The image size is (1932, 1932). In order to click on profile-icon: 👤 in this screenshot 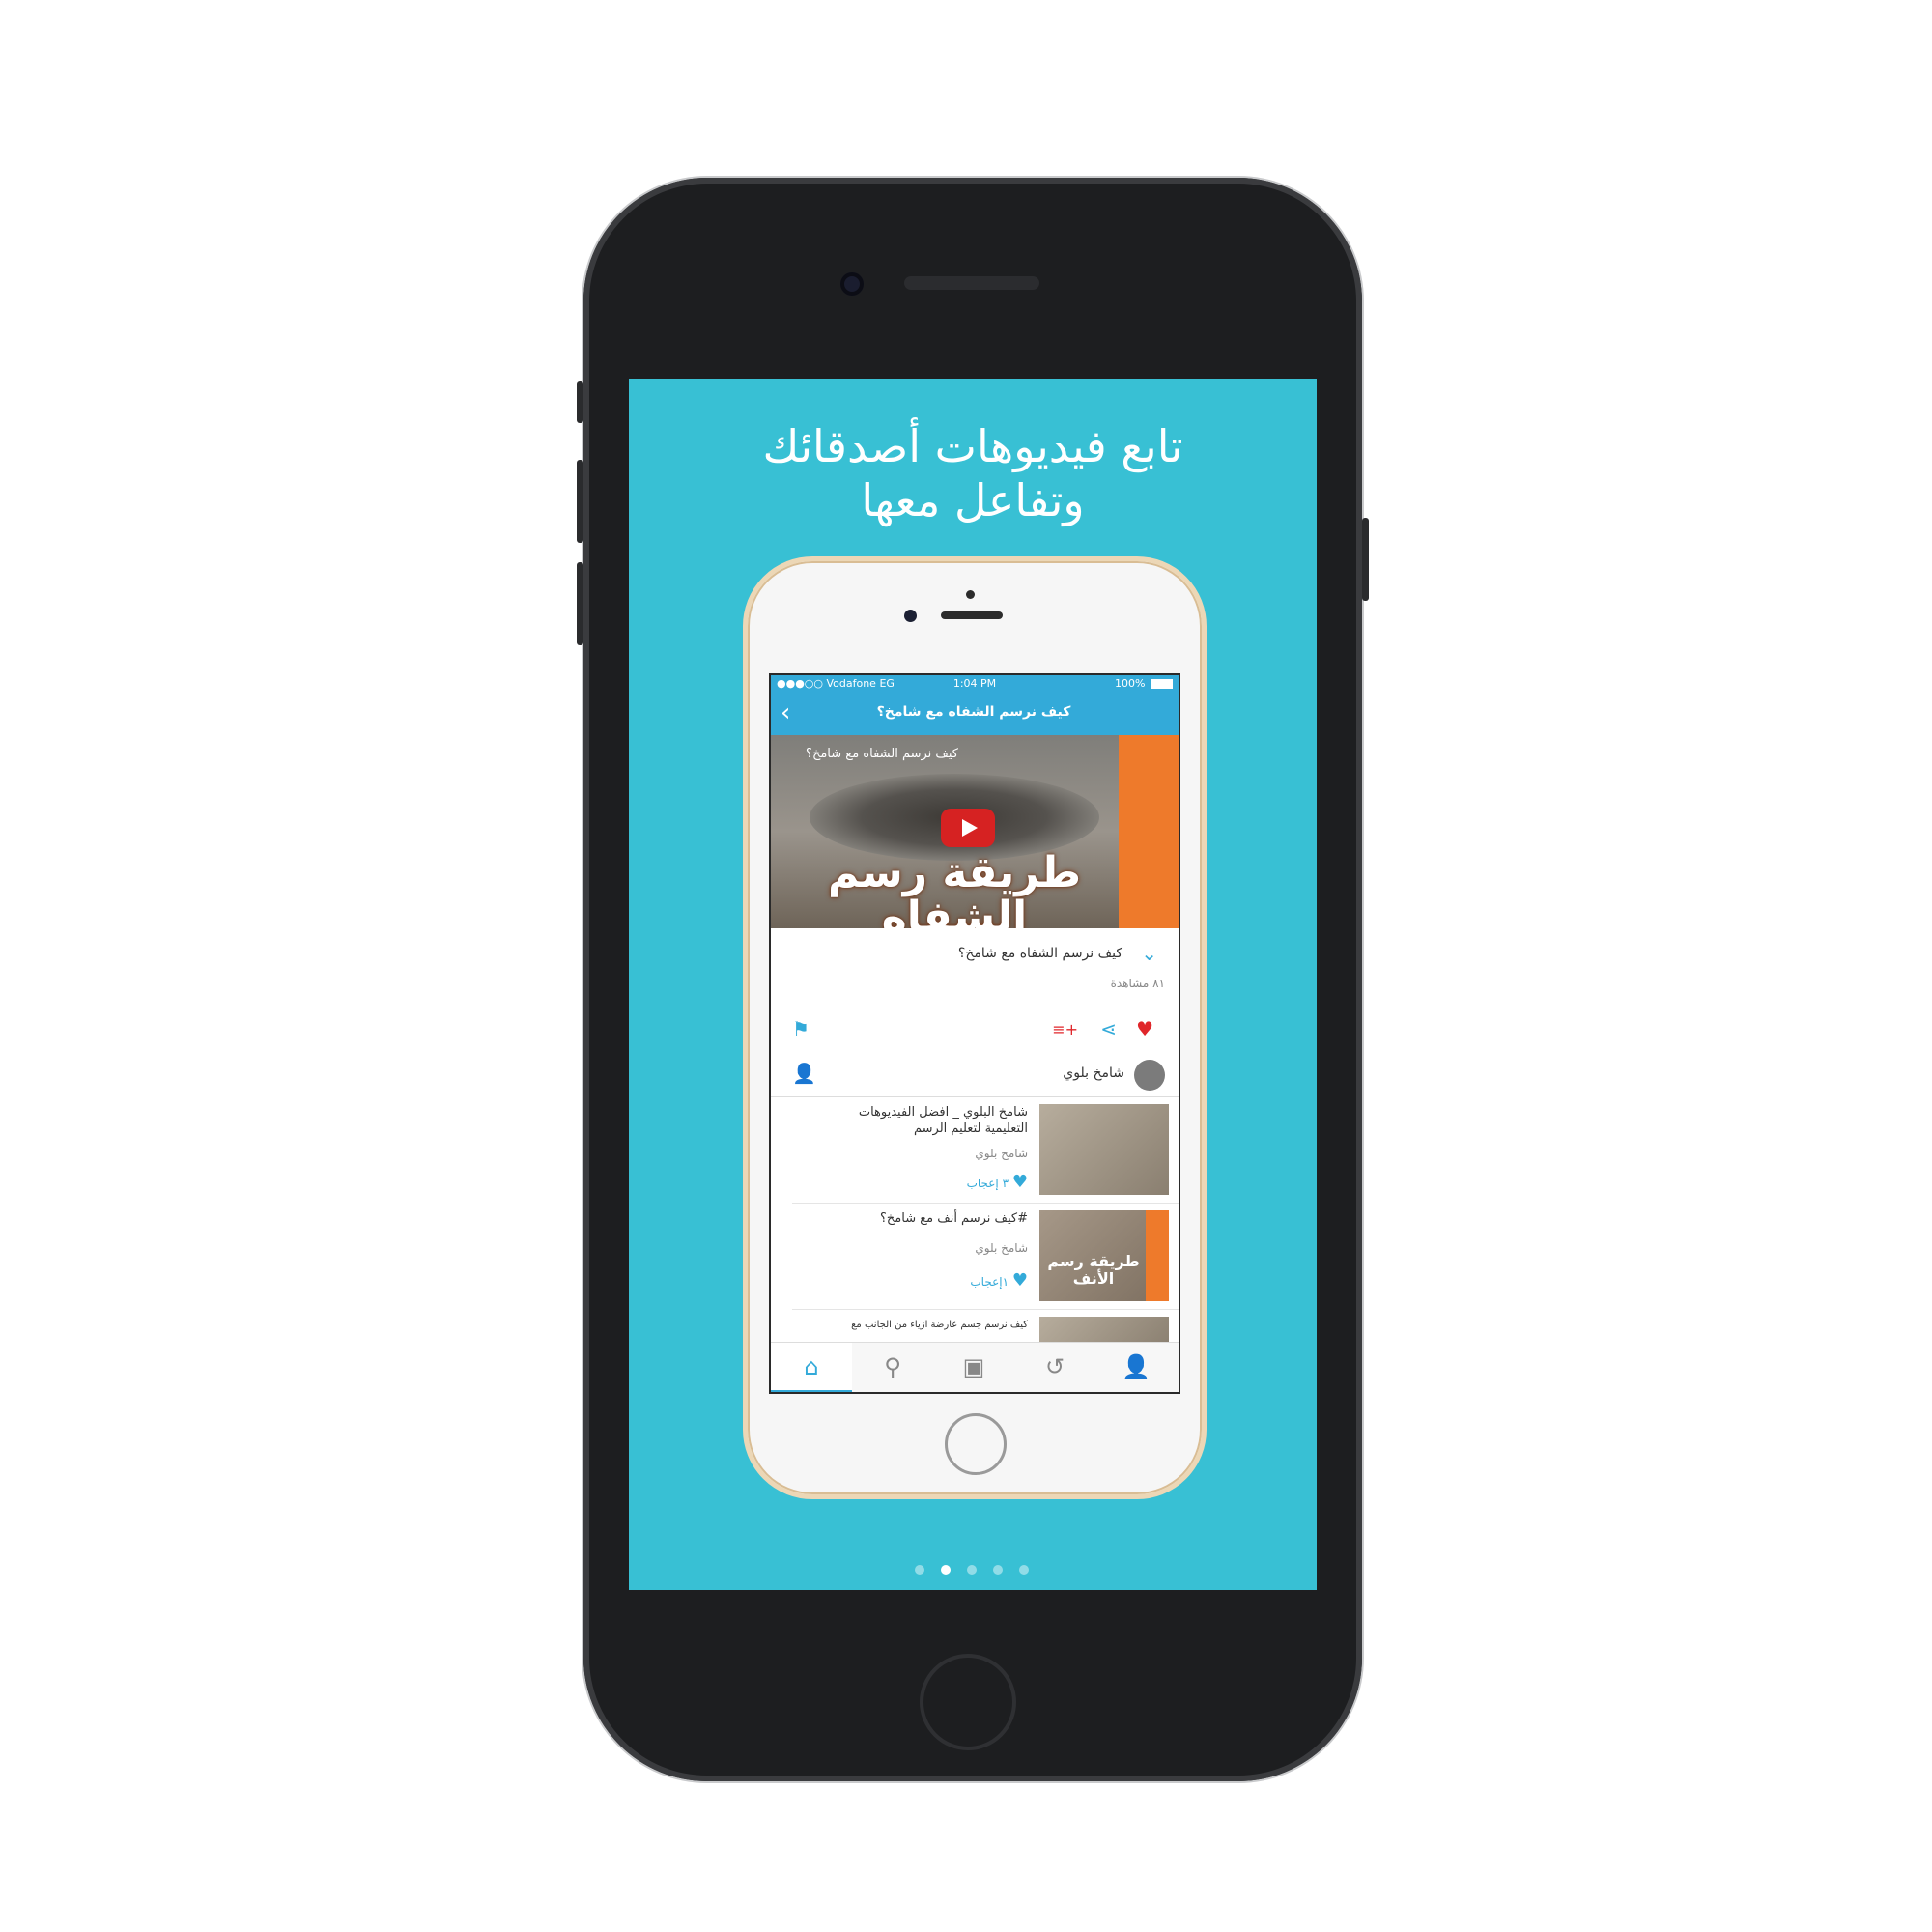, I will do `click(1136, 1367)`.